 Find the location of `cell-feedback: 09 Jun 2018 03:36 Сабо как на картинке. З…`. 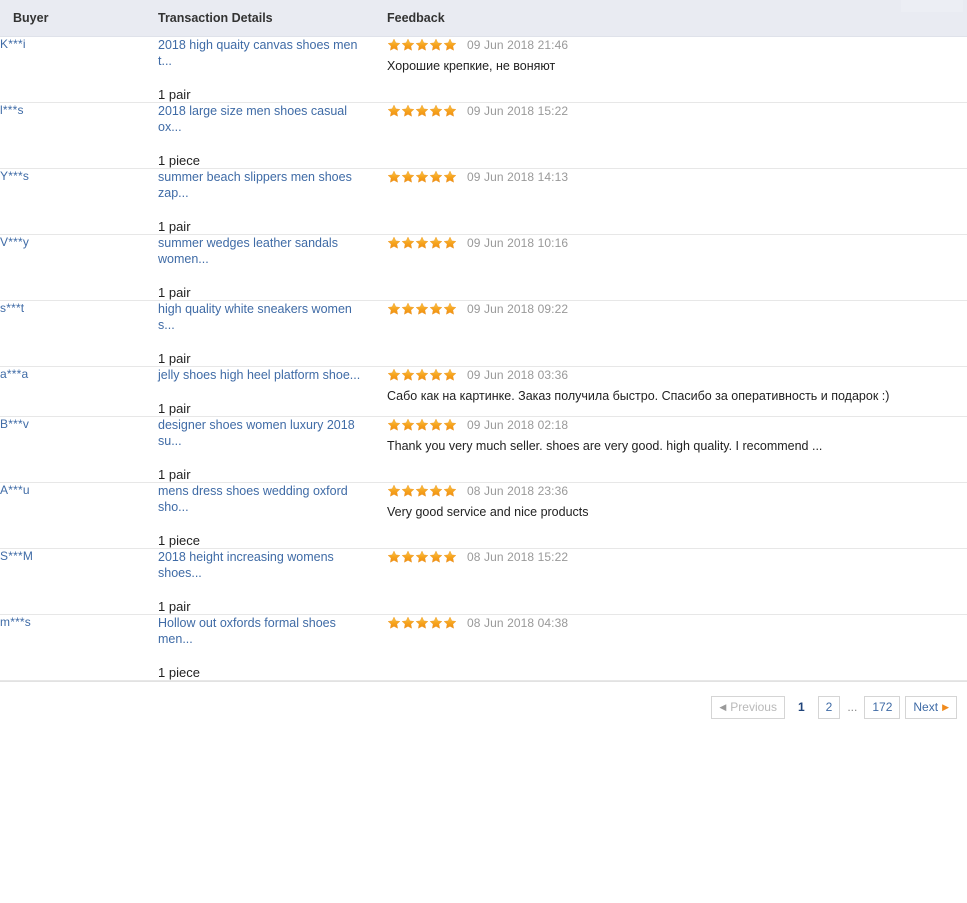

cell-feedback: 09 Jun 2018 03:36 Сабо как на картинке. З… is located at coordinates (677, 391).